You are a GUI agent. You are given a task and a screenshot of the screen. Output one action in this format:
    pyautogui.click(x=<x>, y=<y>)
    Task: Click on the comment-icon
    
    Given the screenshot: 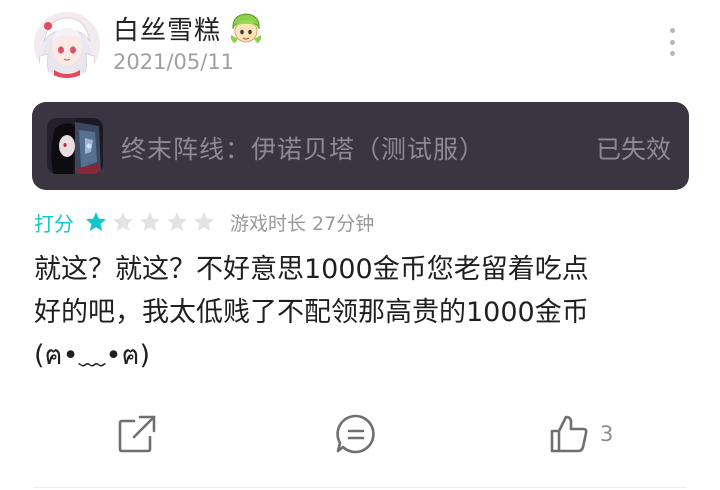 What is the action you would take?
    pyautogui.click(x=355, y=434)
    